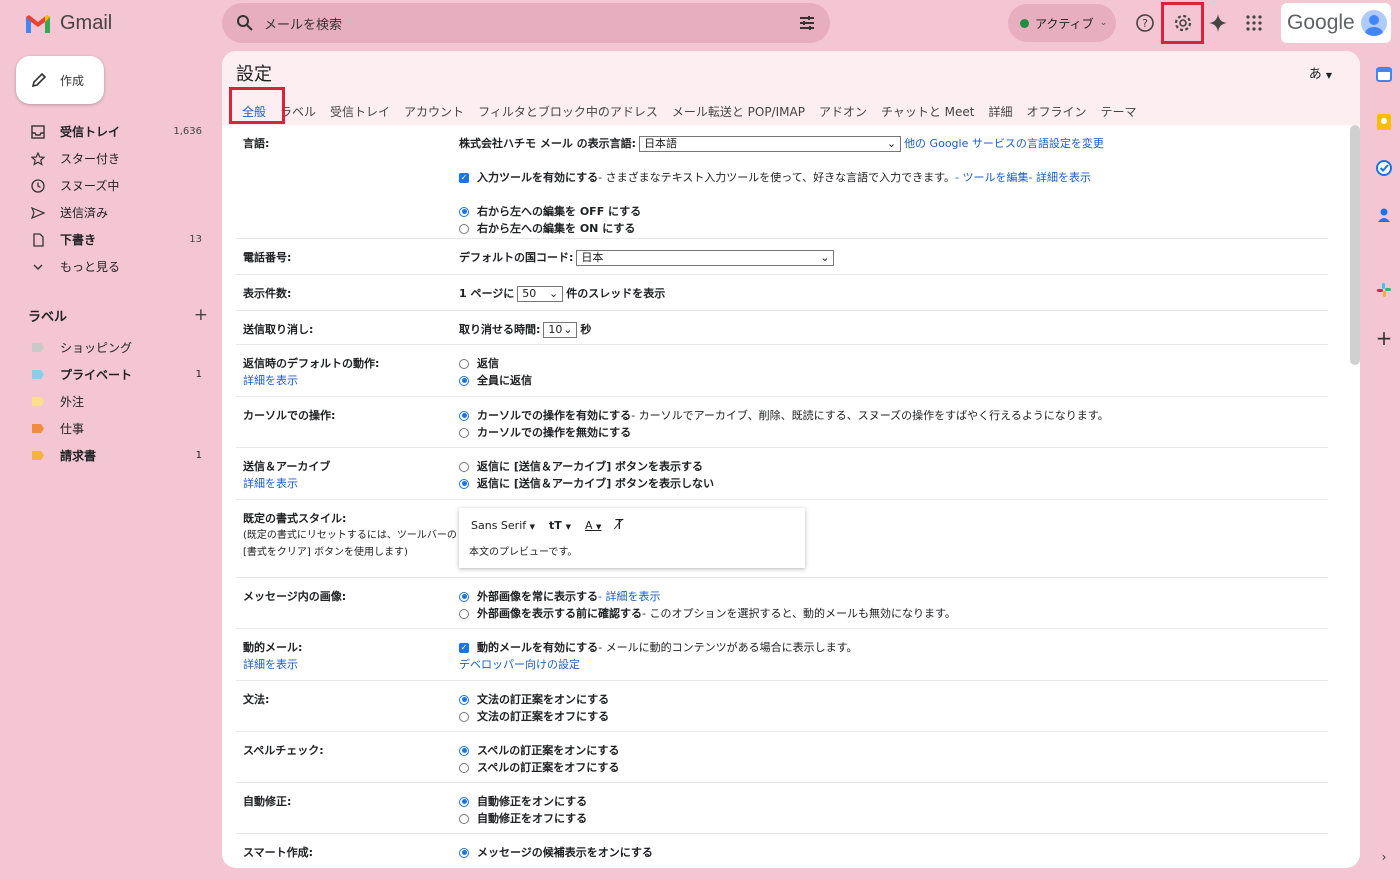 The image size is (1400, 879). I want to click on tab-advanced: 詳細, so click(1001, 111).